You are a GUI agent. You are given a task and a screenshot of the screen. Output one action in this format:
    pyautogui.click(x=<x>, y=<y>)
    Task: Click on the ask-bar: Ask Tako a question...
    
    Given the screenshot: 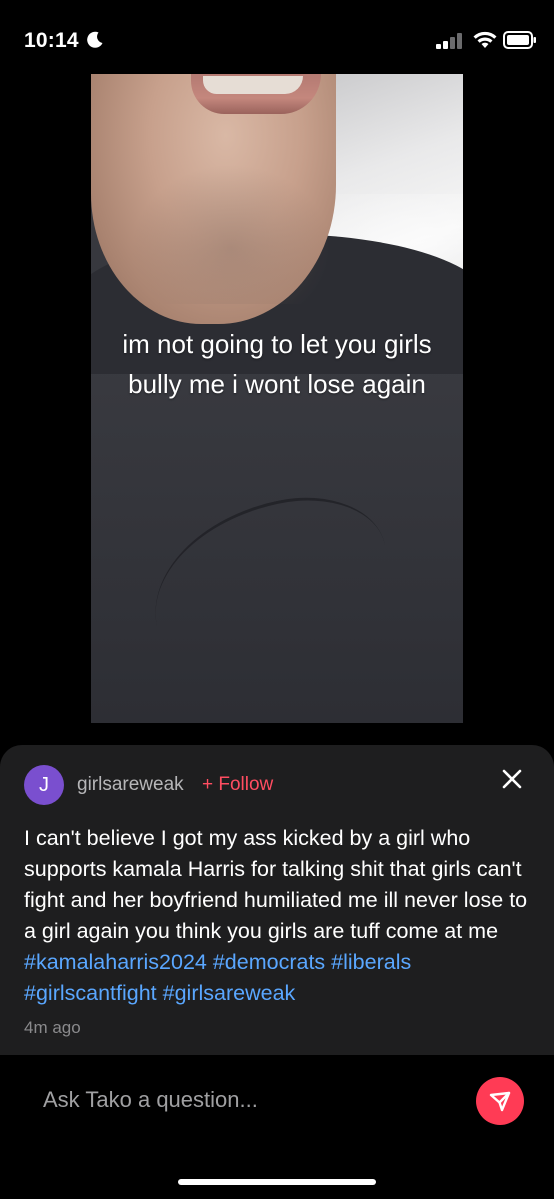 What is the action you would take?
    pyautogui.click(x=277, y=1127)
    